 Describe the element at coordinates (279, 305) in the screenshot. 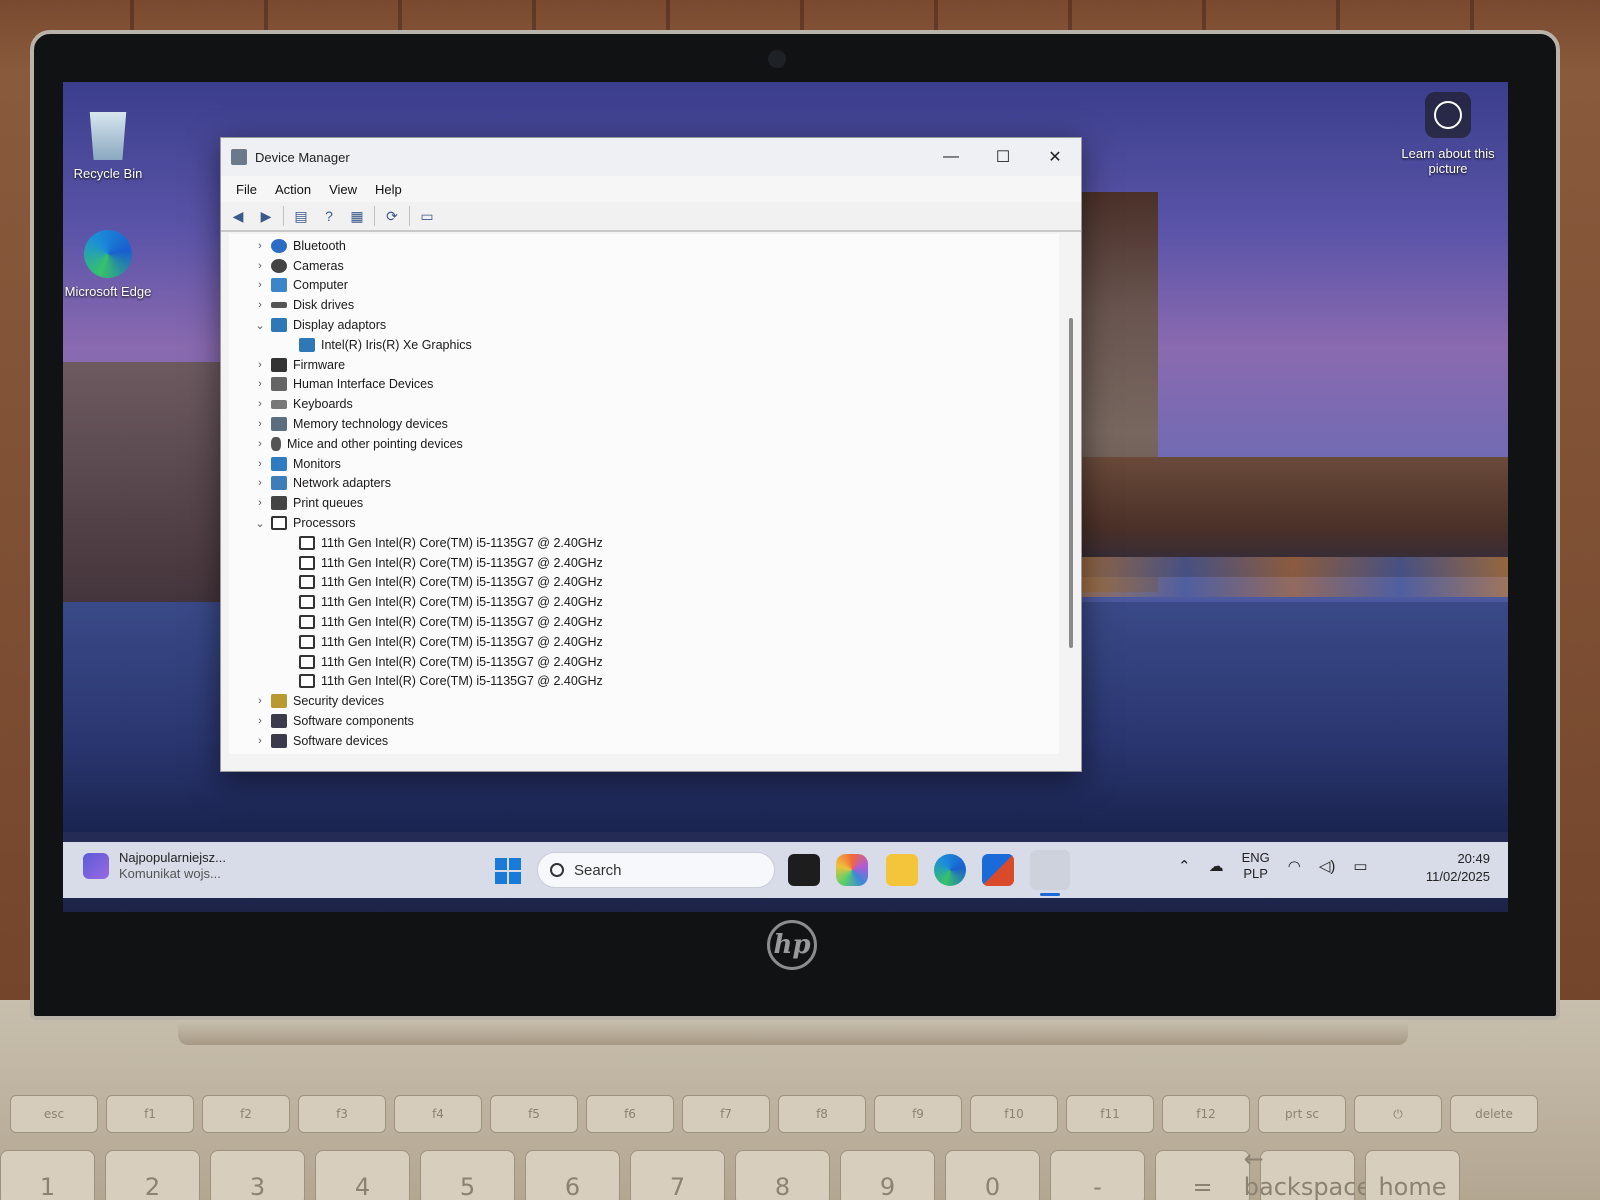

I see `disk-drive-icon` at that location.